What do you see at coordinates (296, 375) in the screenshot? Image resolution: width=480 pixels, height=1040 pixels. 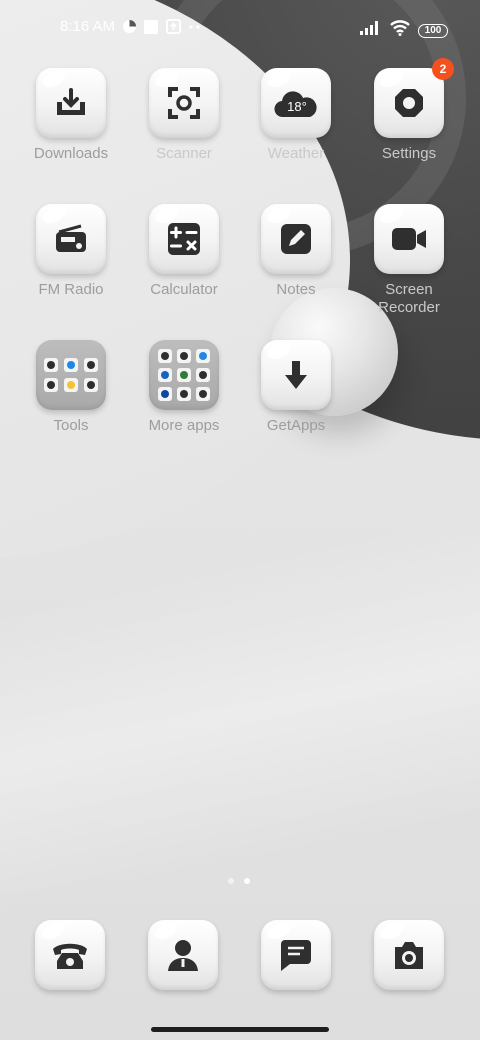 I see `arrow-down-icon` at bounding box center [296, 375].